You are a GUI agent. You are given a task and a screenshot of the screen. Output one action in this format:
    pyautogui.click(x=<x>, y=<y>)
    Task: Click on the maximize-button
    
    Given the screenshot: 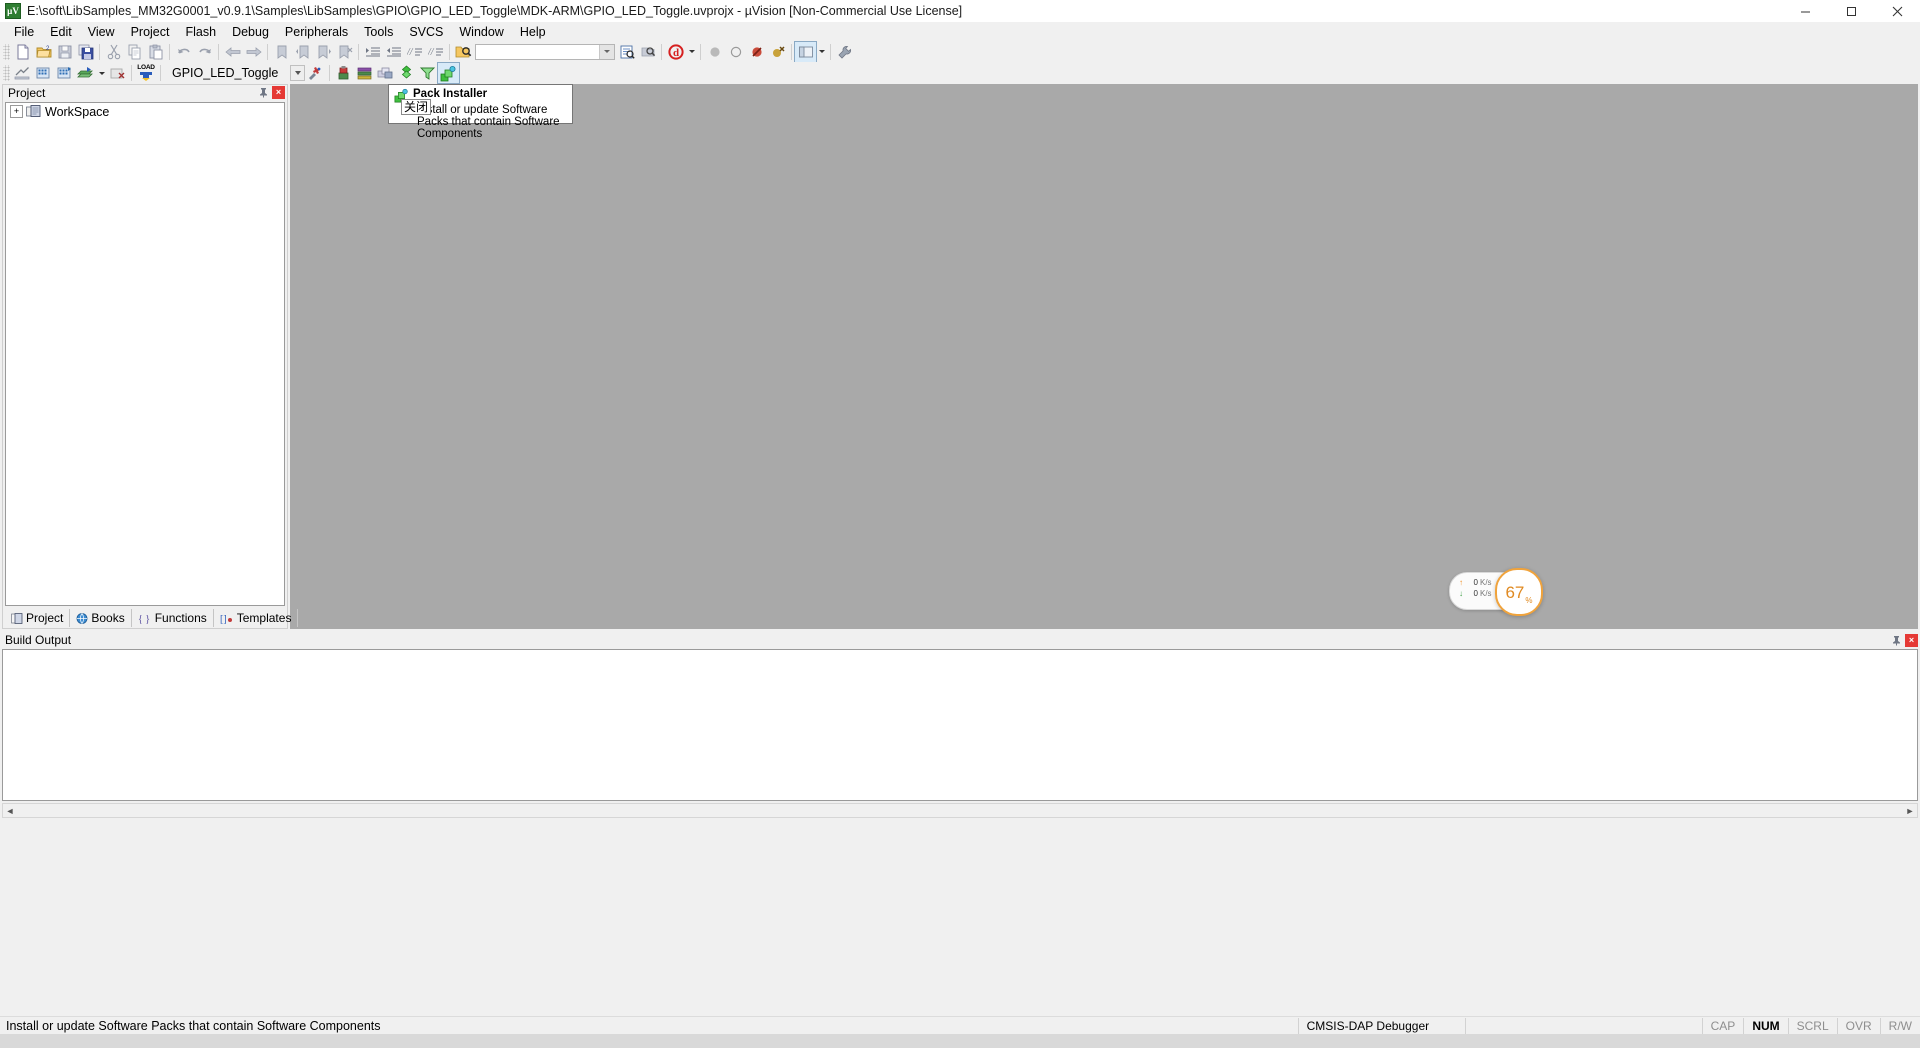 What is the action you would take?
    pyautogui.click(x=1851, y=11)
    